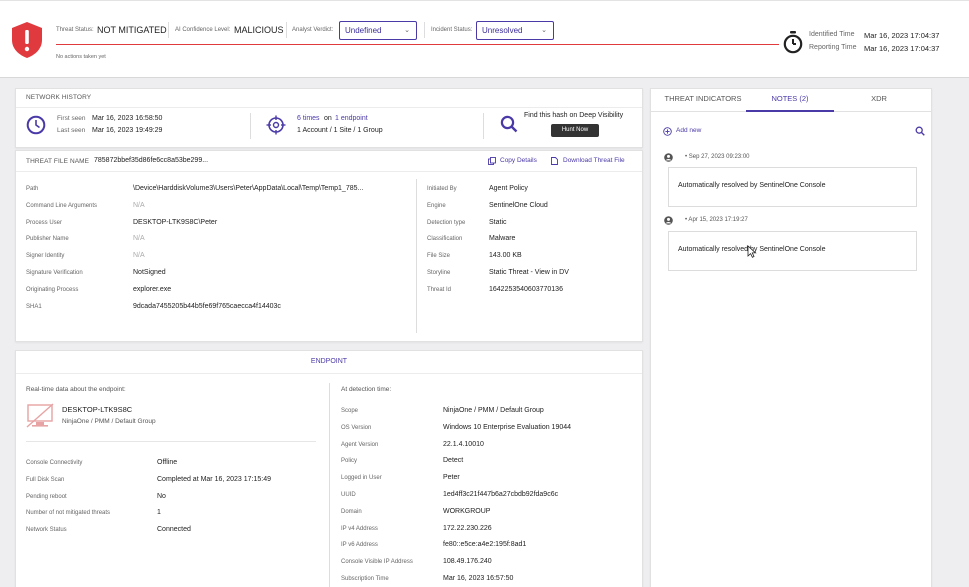  I want to click on tab-notes: NOTES (2), so click(790, 98).